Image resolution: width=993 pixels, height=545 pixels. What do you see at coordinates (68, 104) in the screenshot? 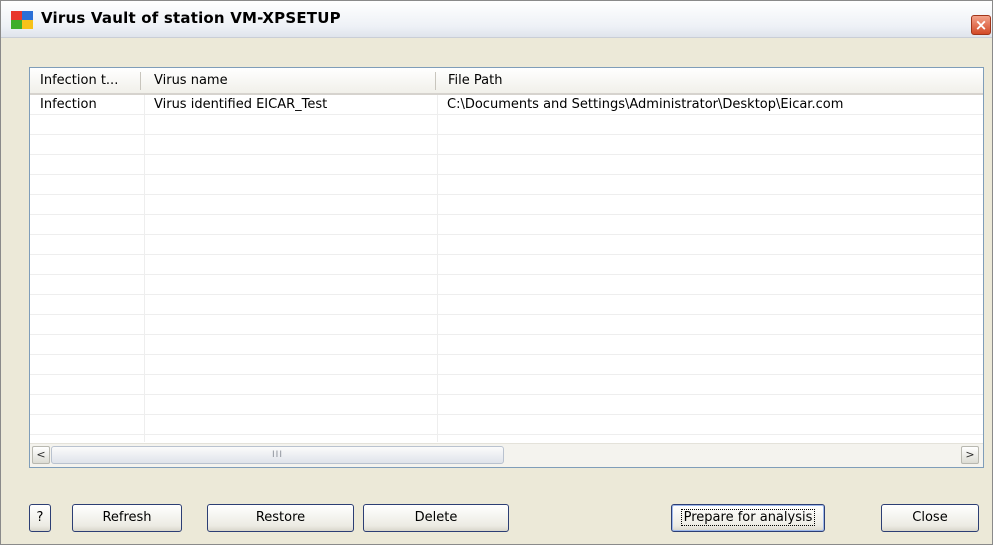
I see `infection-type-cell: Infection` at bounding box center [68, 104].